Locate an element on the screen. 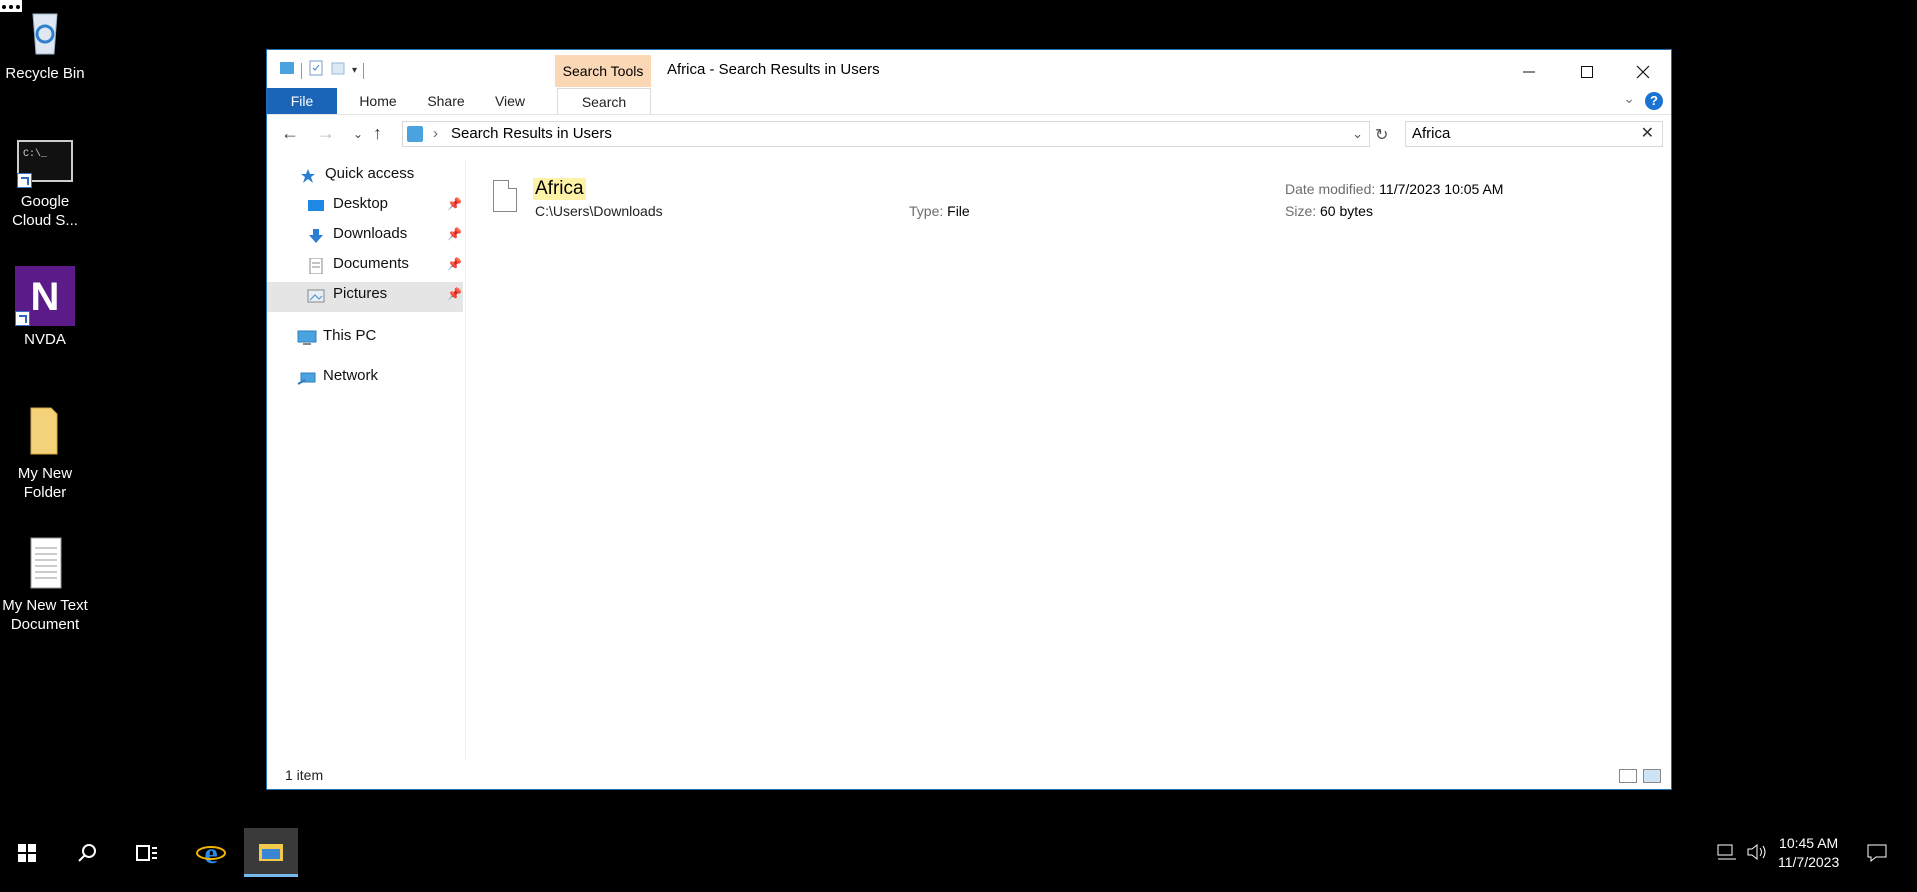  sidebar-item-label: Downloads is located at coordinates (370, 233).